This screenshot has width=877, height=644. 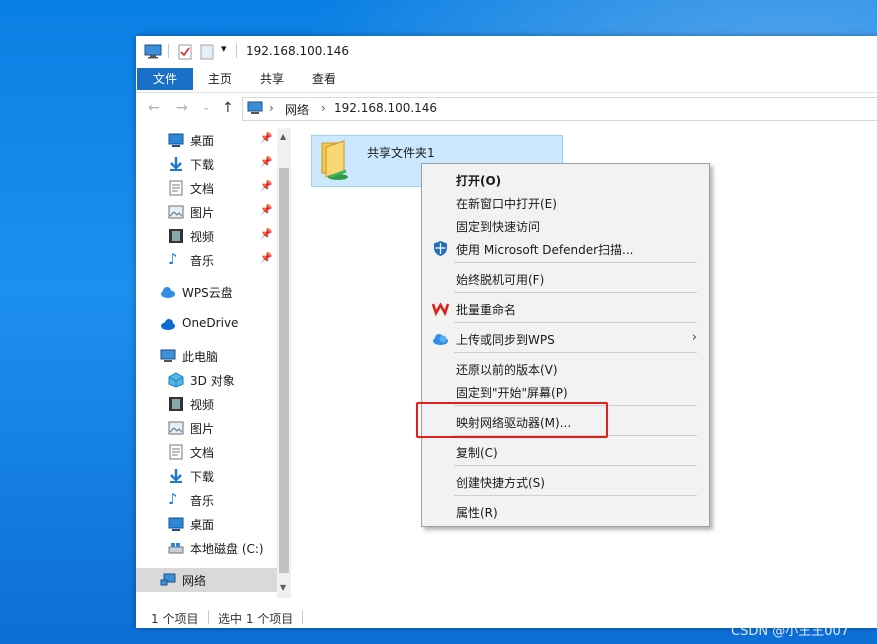 What do you see at coordinates (284, 370) in the screenshot?
I see `scroll-thumb` at bounding box center [284, 370].